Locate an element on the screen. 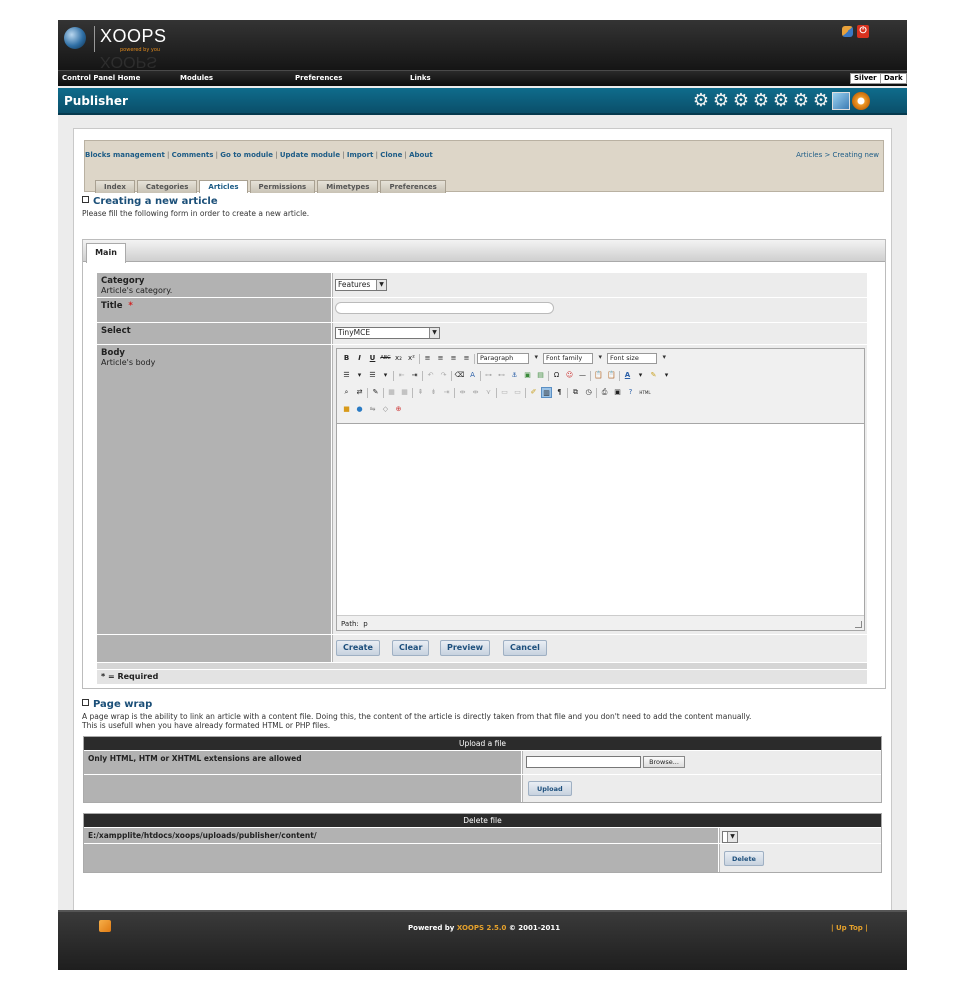 This screenshot has height=992, width=964. template-icon: ⧉ is located at coordinates (575, 392).